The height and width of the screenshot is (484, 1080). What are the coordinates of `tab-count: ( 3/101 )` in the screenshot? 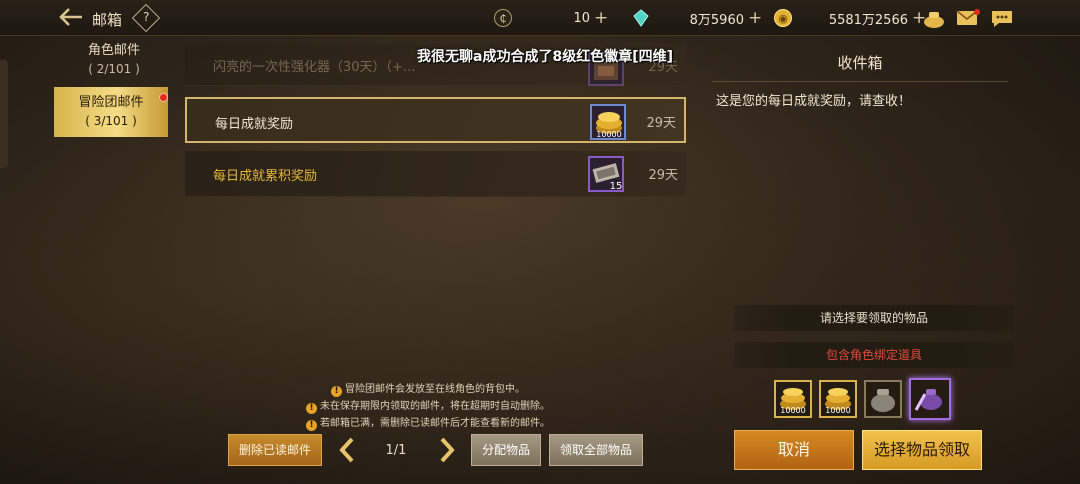 It's located at (111, 121).